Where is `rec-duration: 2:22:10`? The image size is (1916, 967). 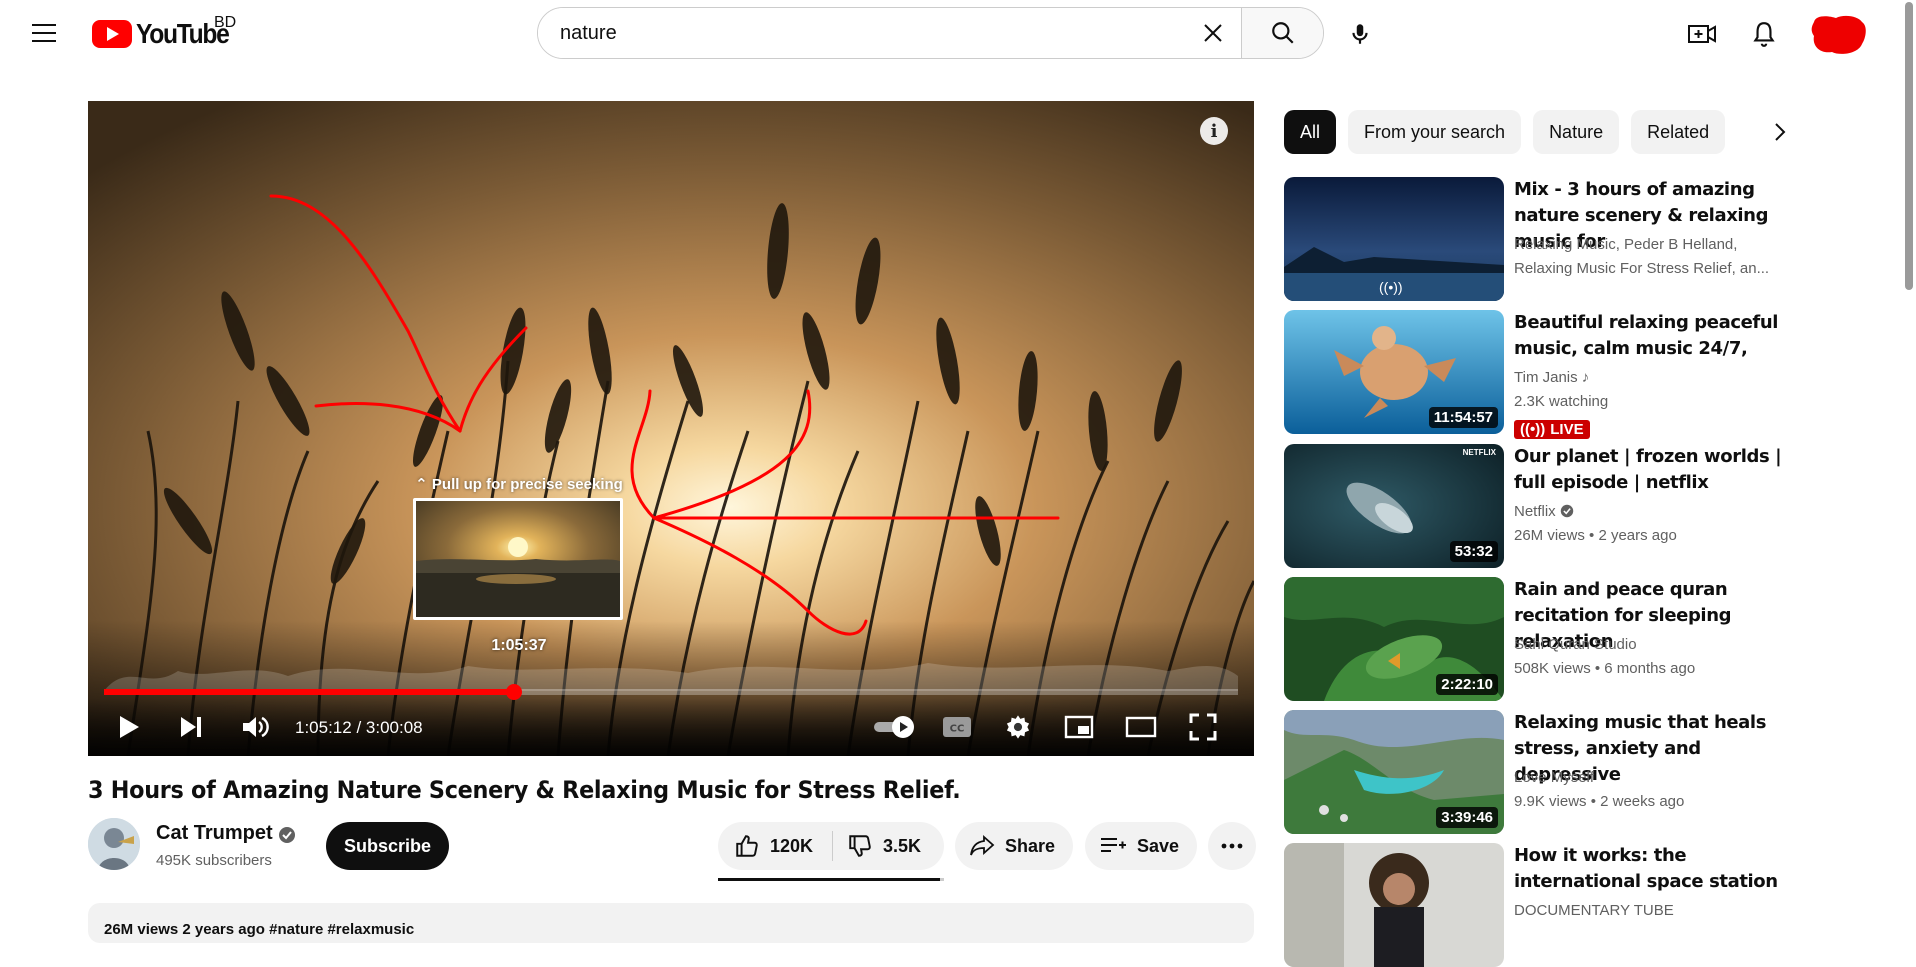 rec-duration: 2:22:10 is located at coordinates (1467, 684).